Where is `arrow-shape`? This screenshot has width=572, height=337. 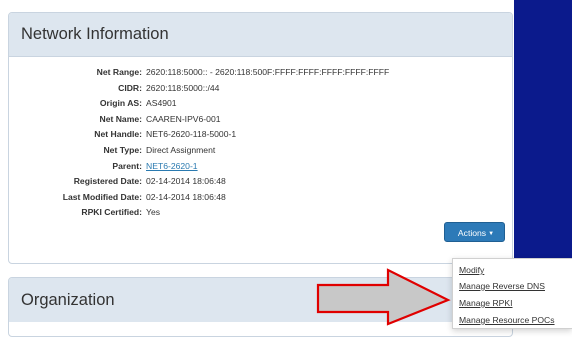 arrow-shape is located at coordinates (383, 297).